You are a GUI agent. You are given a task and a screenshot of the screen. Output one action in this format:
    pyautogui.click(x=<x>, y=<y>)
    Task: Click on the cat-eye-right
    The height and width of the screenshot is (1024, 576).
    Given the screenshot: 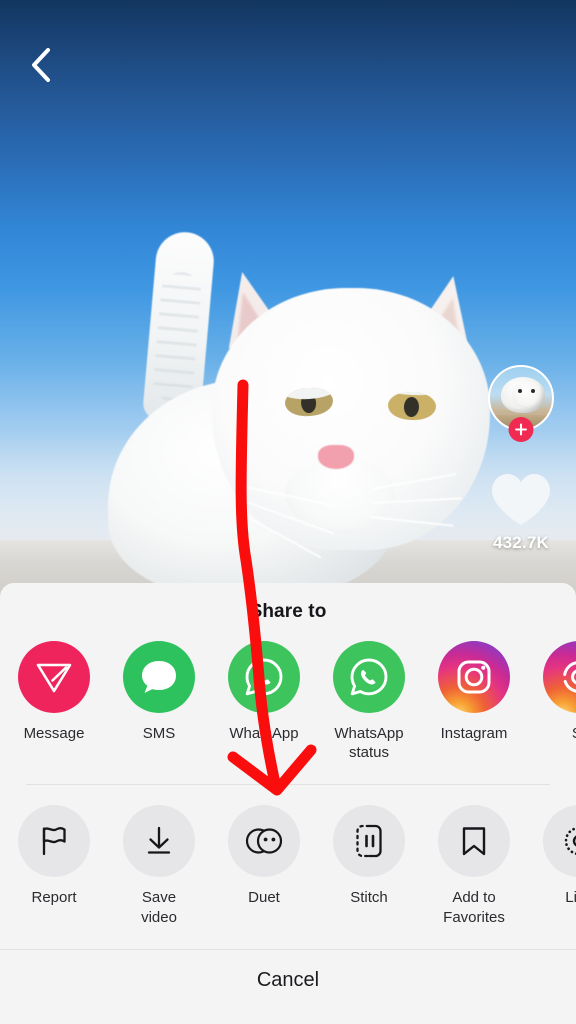 What is the action you would take?
    pyautogui.click(x=412, y=406)
    